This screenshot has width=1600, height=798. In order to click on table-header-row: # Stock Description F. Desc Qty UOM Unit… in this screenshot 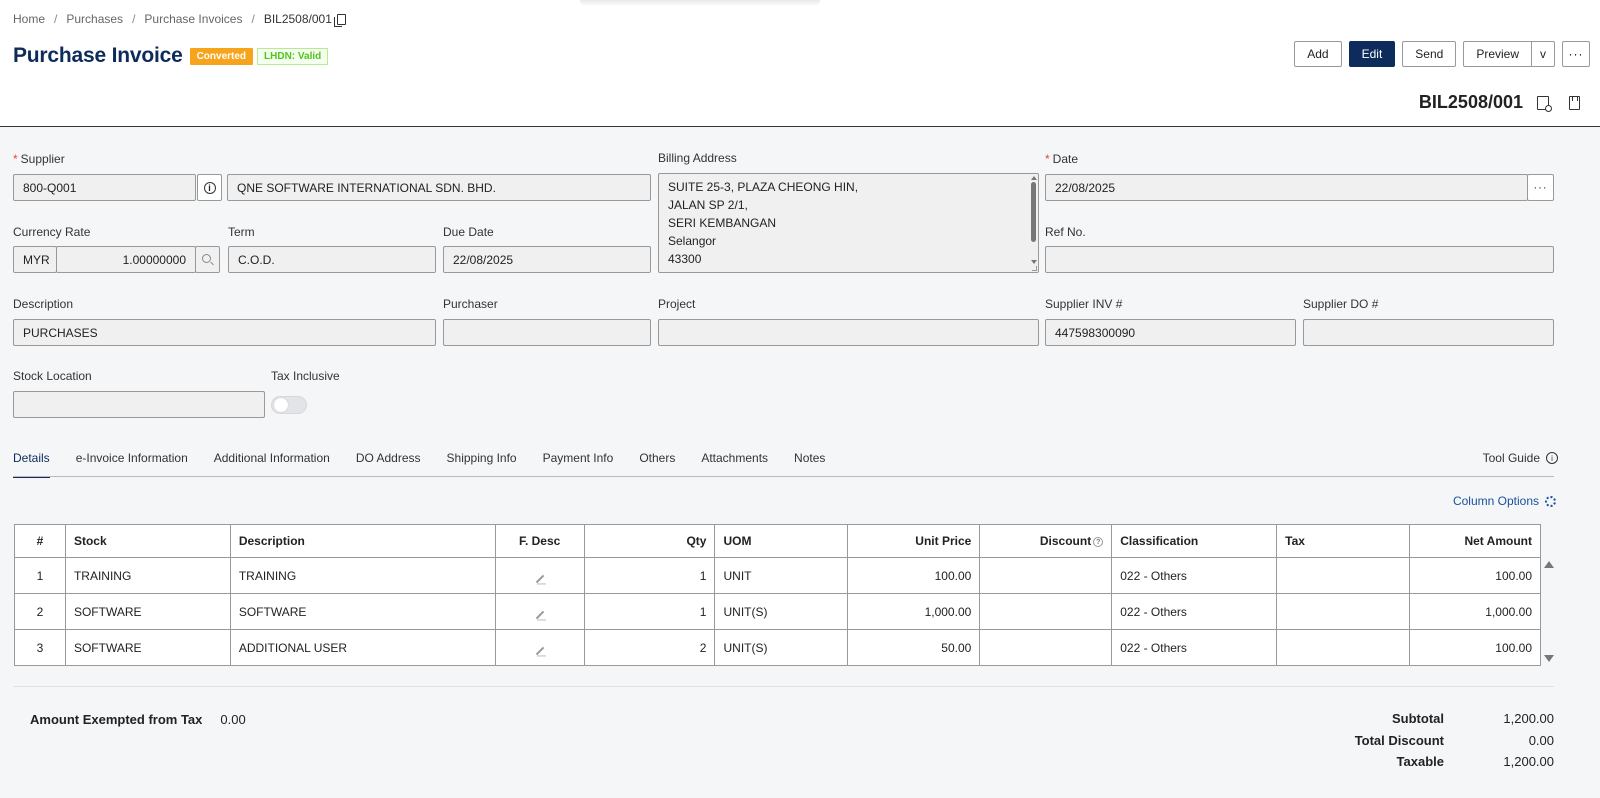, I will do `click(778, 541)`.